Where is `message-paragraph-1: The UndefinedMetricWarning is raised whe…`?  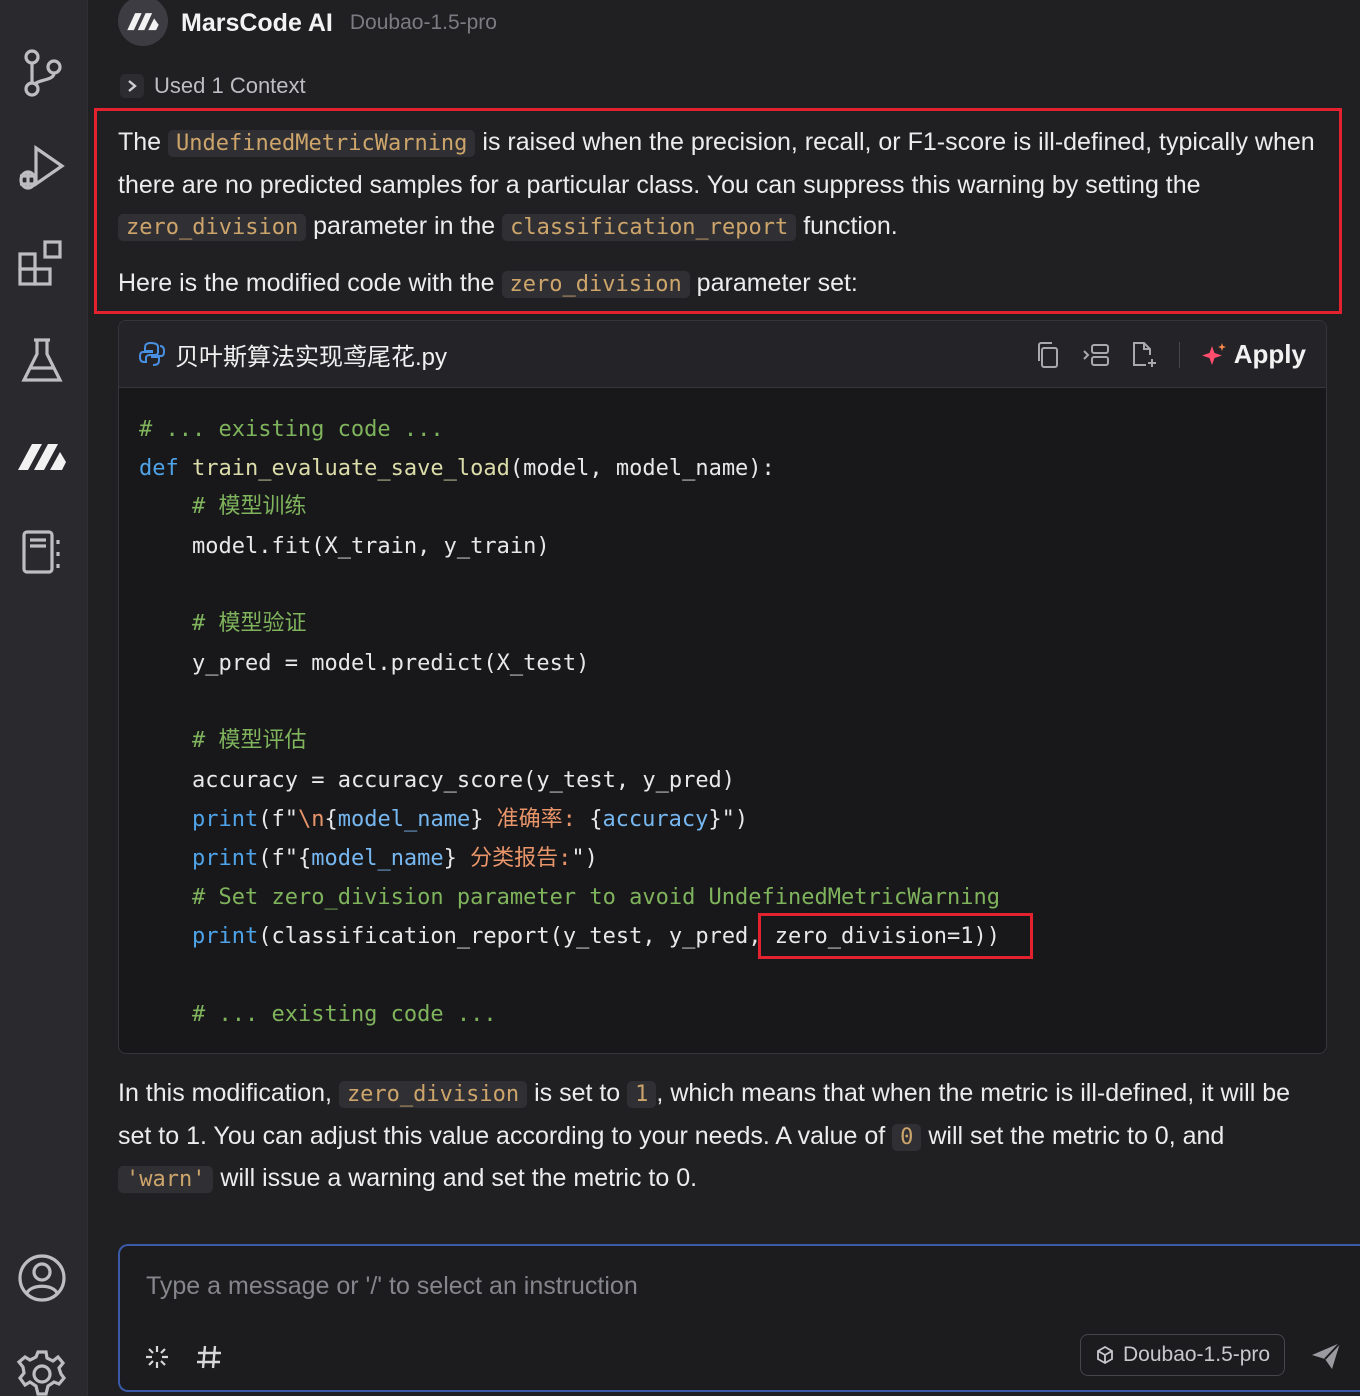
message-paragraph-1: The UndefinedMetricWarning is raised whe… is located at coordinates (722, 185).